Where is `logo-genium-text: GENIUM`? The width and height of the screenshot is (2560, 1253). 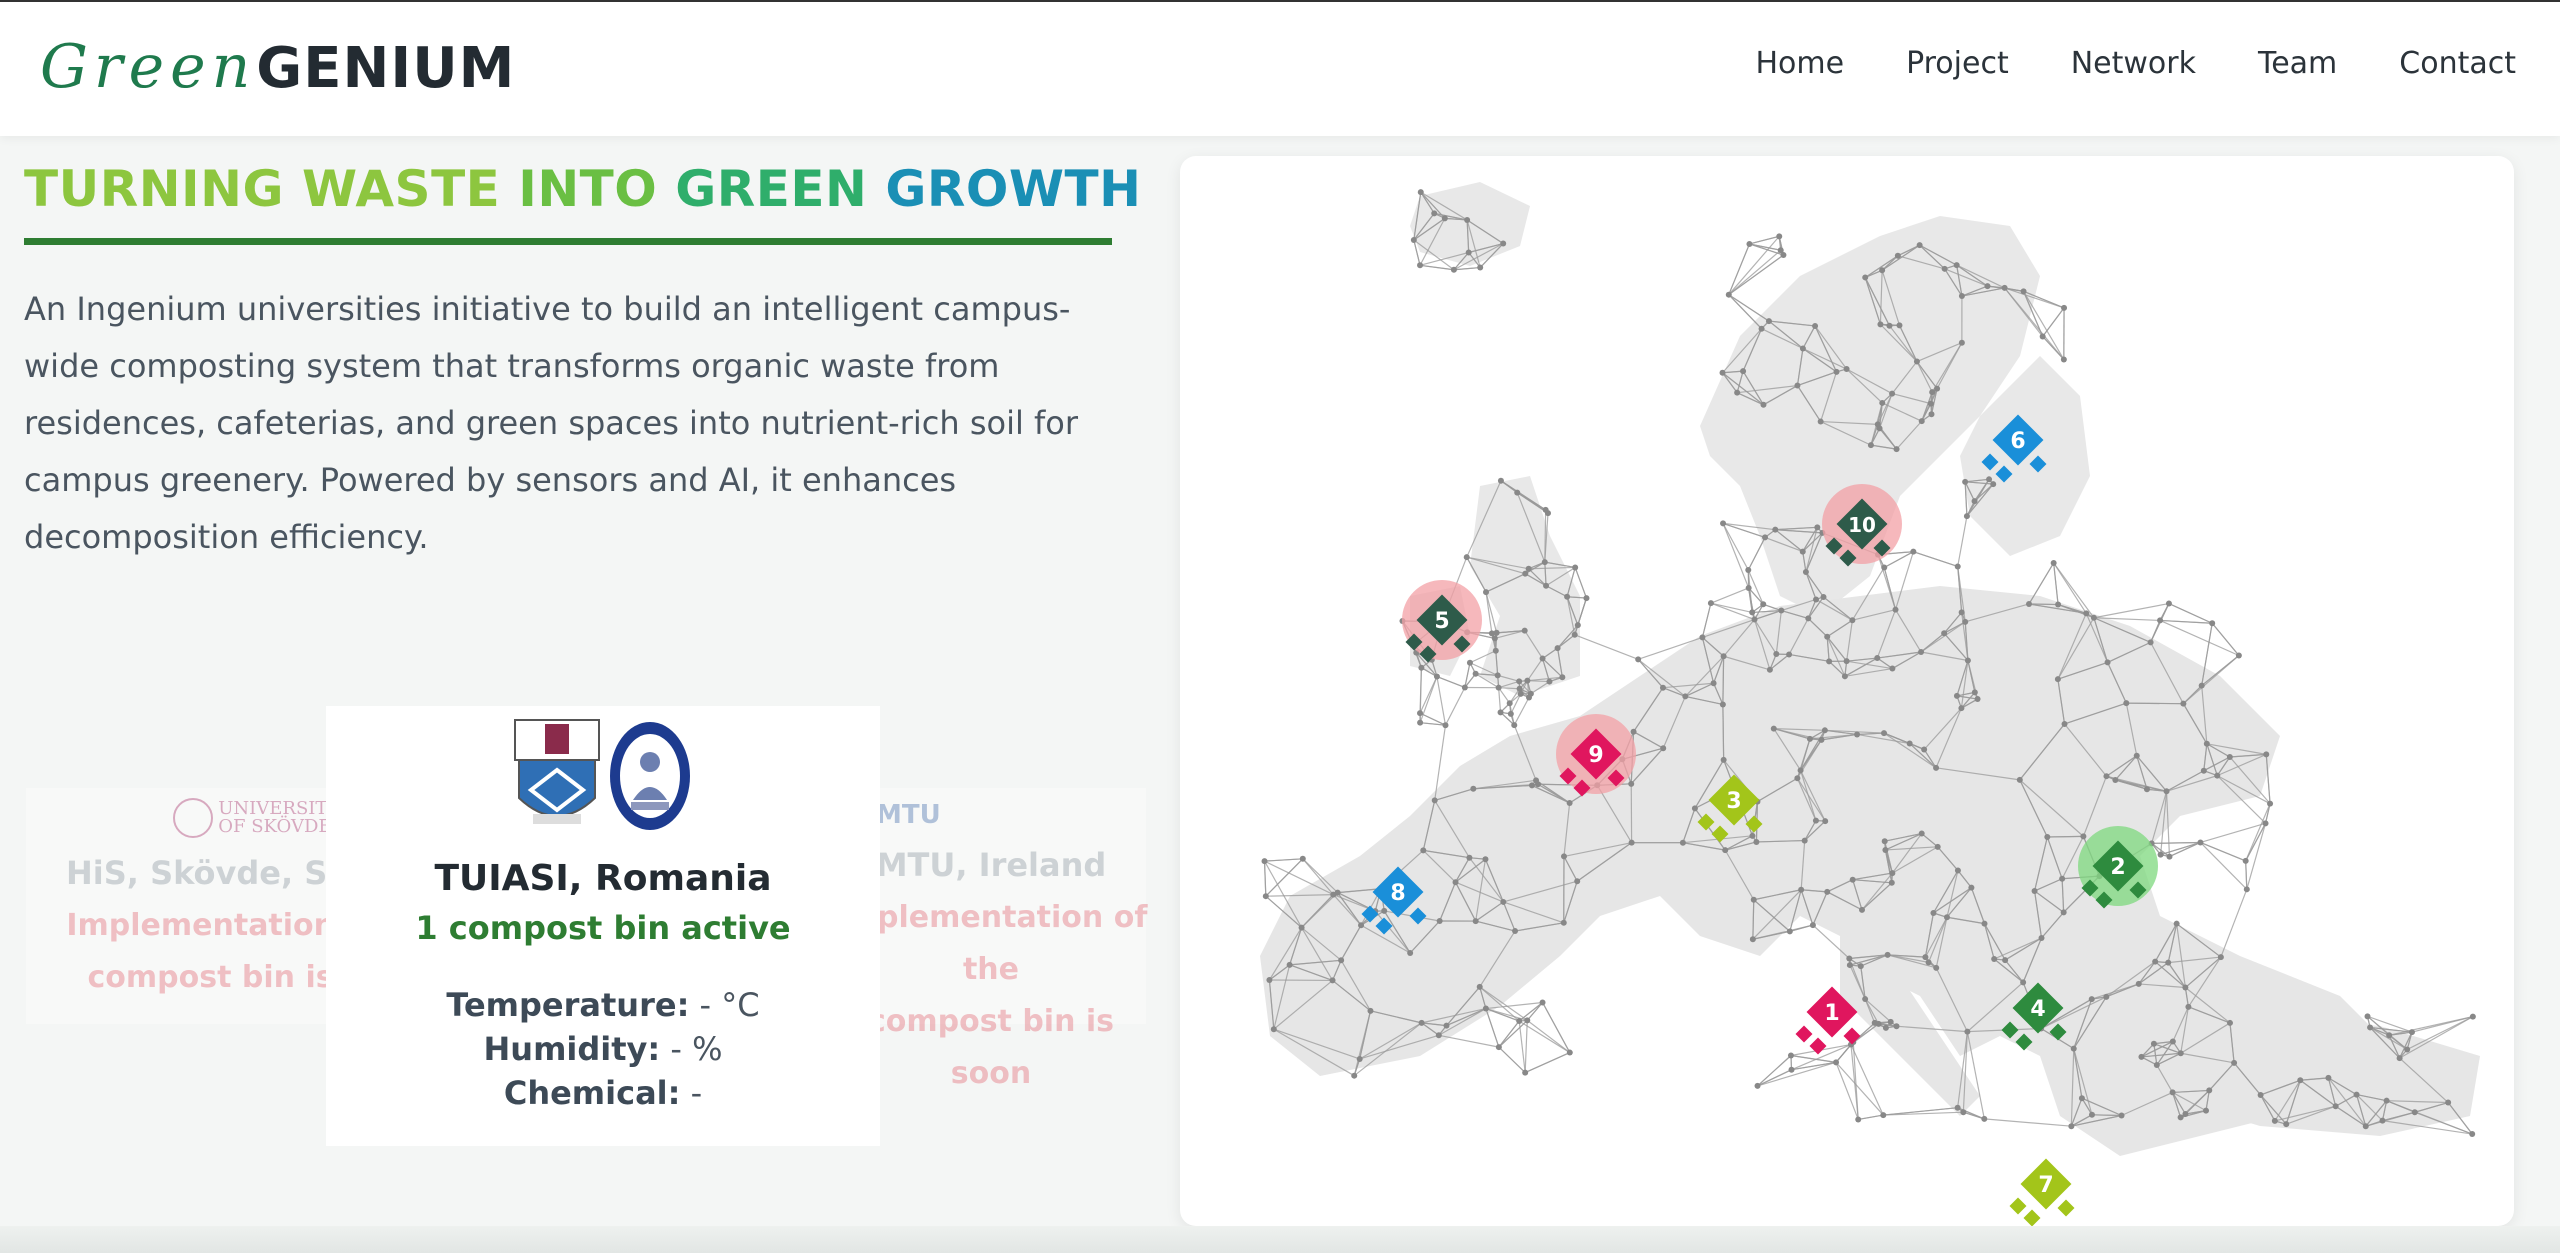
logo-genium-text: GENIUM is located at coordinates (386, 68).